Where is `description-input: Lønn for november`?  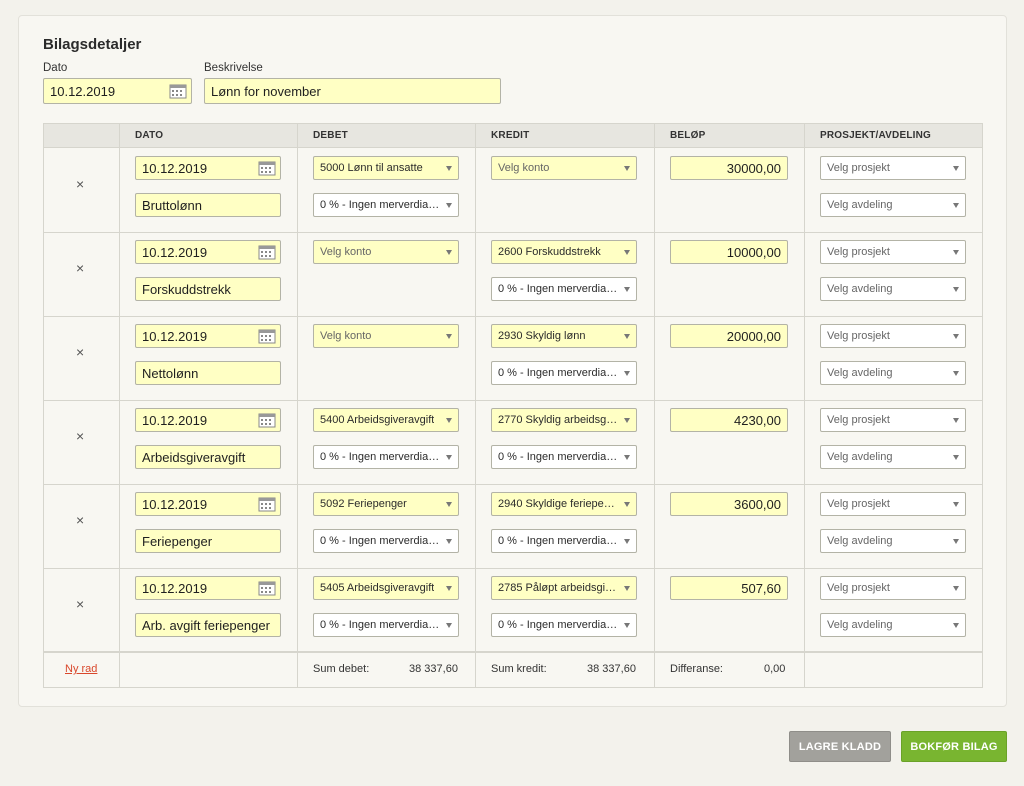 description-input: Lønn for november is located at coordinates (352, 91).